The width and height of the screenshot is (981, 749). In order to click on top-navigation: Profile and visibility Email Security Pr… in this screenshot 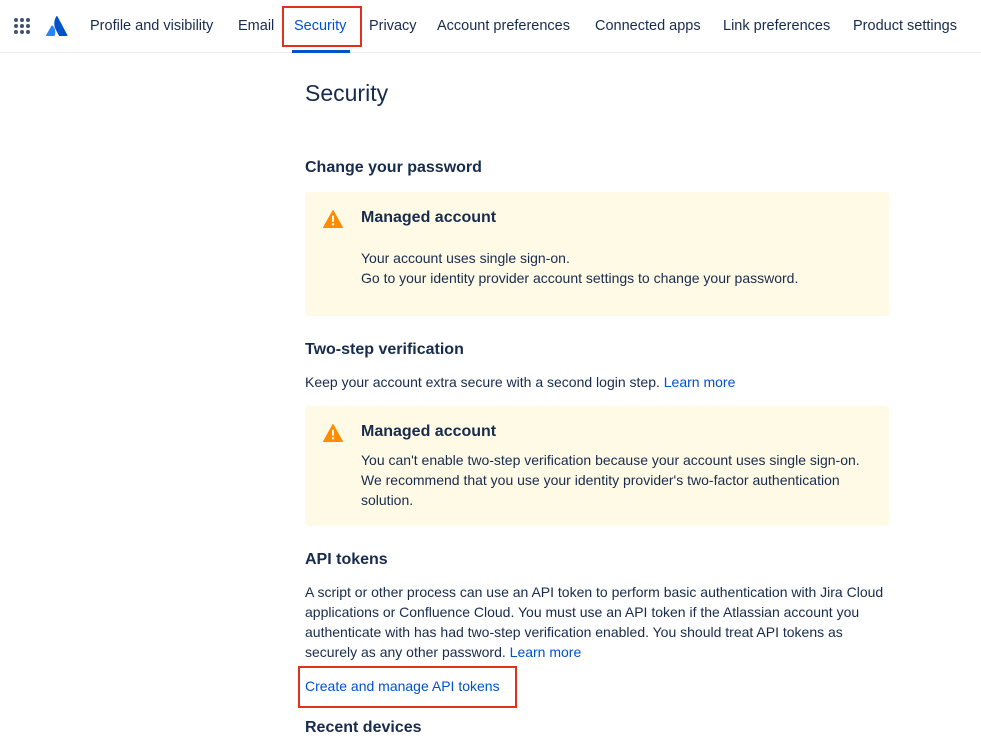, I will do `click(490, 26)`.